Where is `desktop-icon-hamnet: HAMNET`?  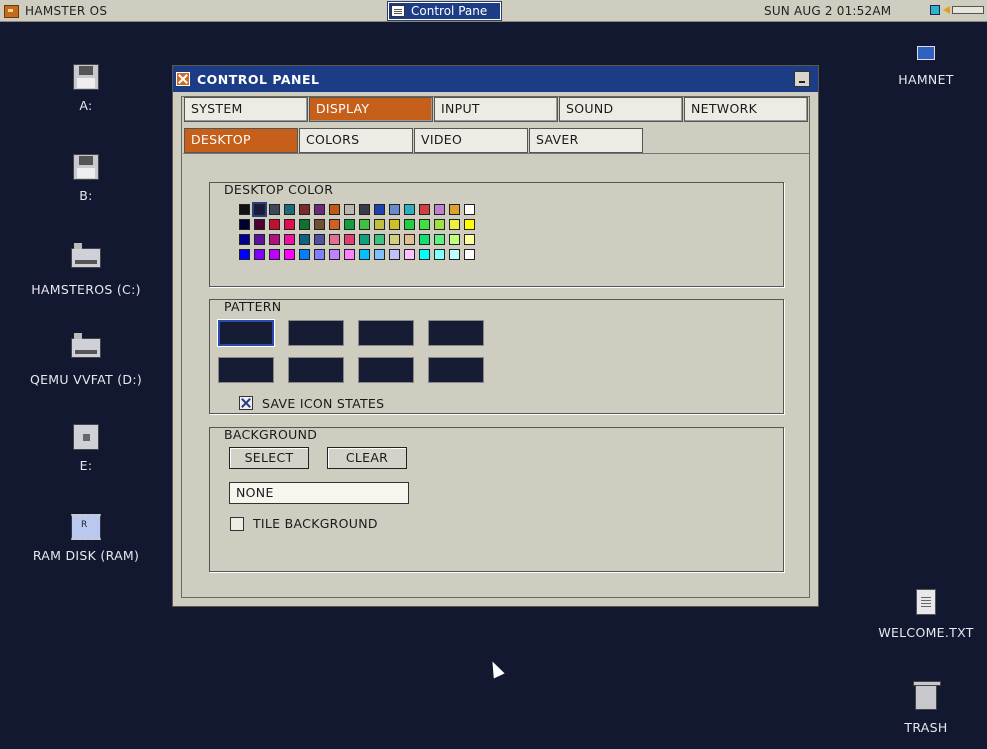 desktop-icon-hamnet: HAMNET is located at coordinates (926, 62).